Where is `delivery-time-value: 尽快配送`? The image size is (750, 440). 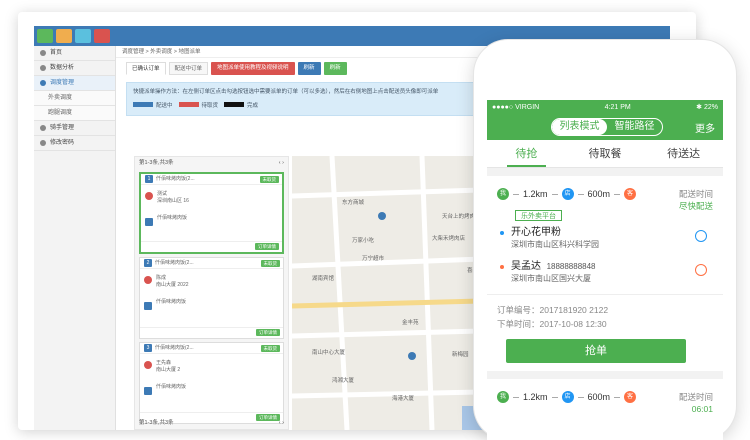
delivery-time-value: 尽快配送 is located at coordinates (695, 206).